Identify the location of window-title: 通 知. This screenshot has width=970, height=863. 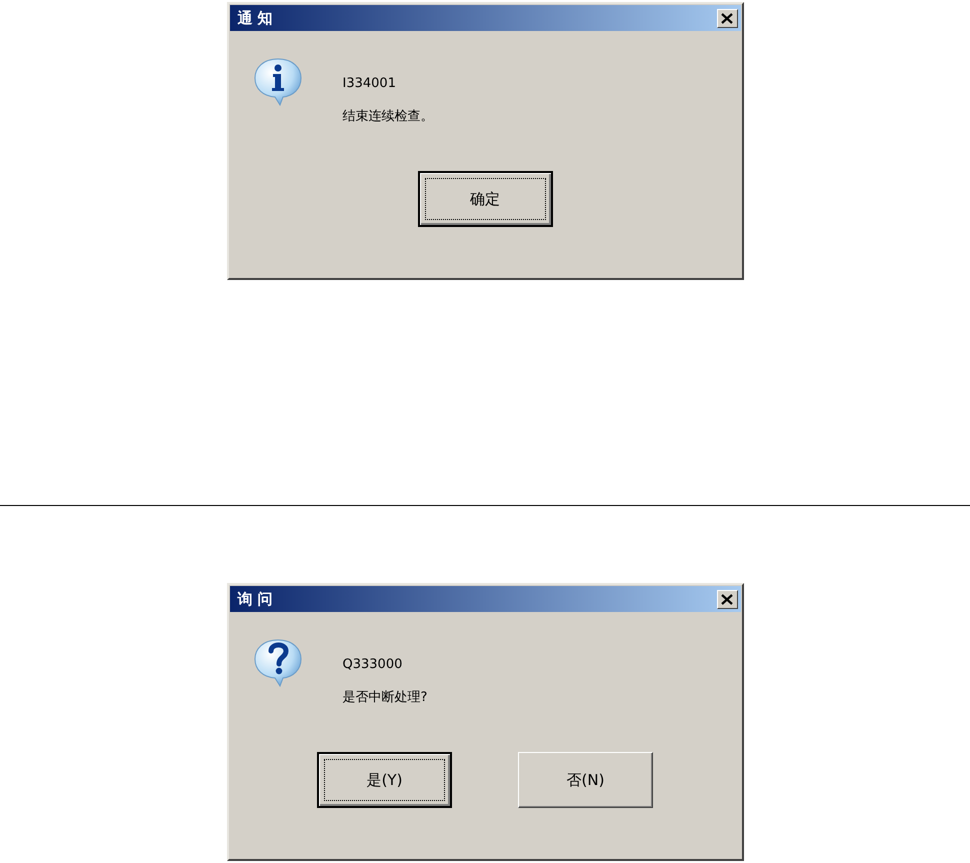
(255, 18).